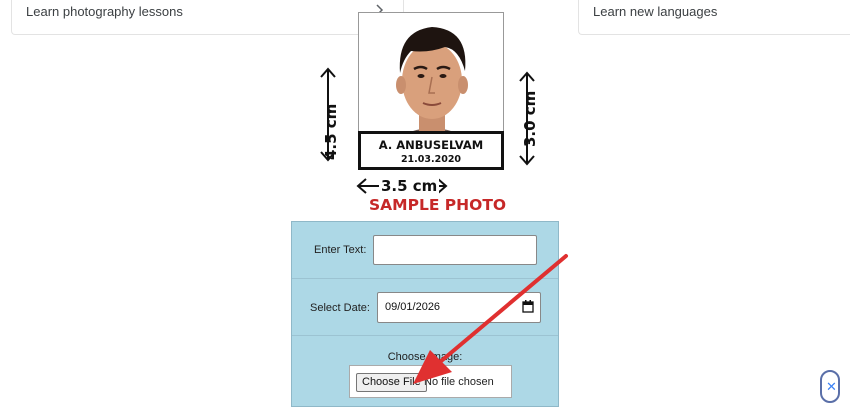  I want to click on close-button: ✕, so click(830, 386).